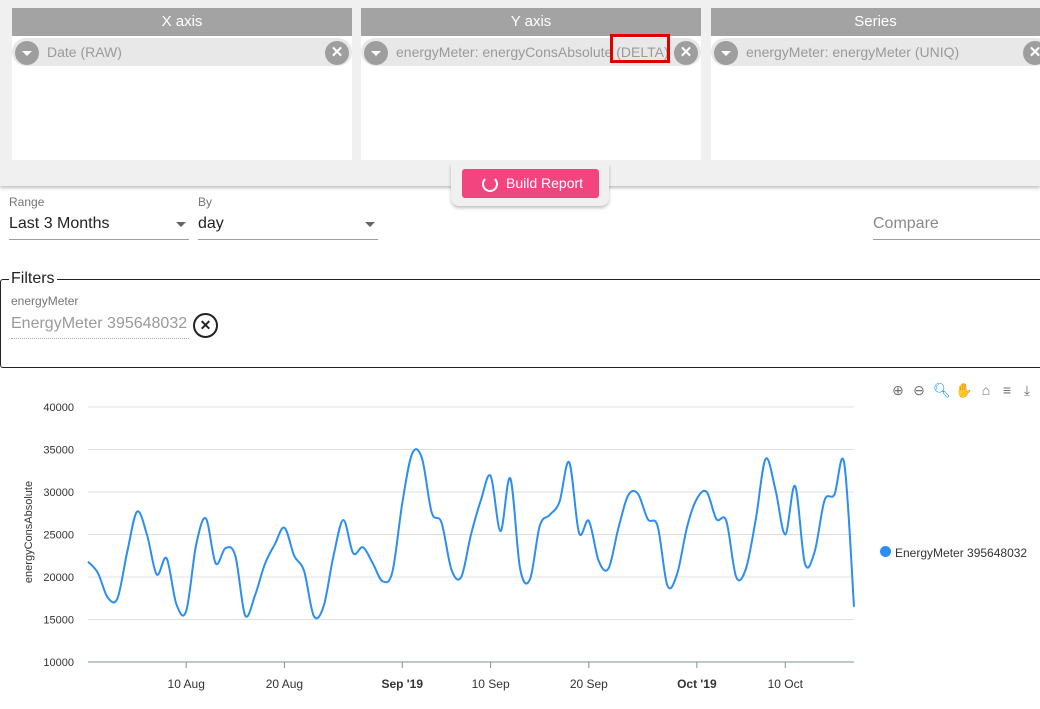  What do you see at coordinates (284, 684) in the screenshot?
I see `x-tick-label: 20 Aug` at bounding box center [284, 684].